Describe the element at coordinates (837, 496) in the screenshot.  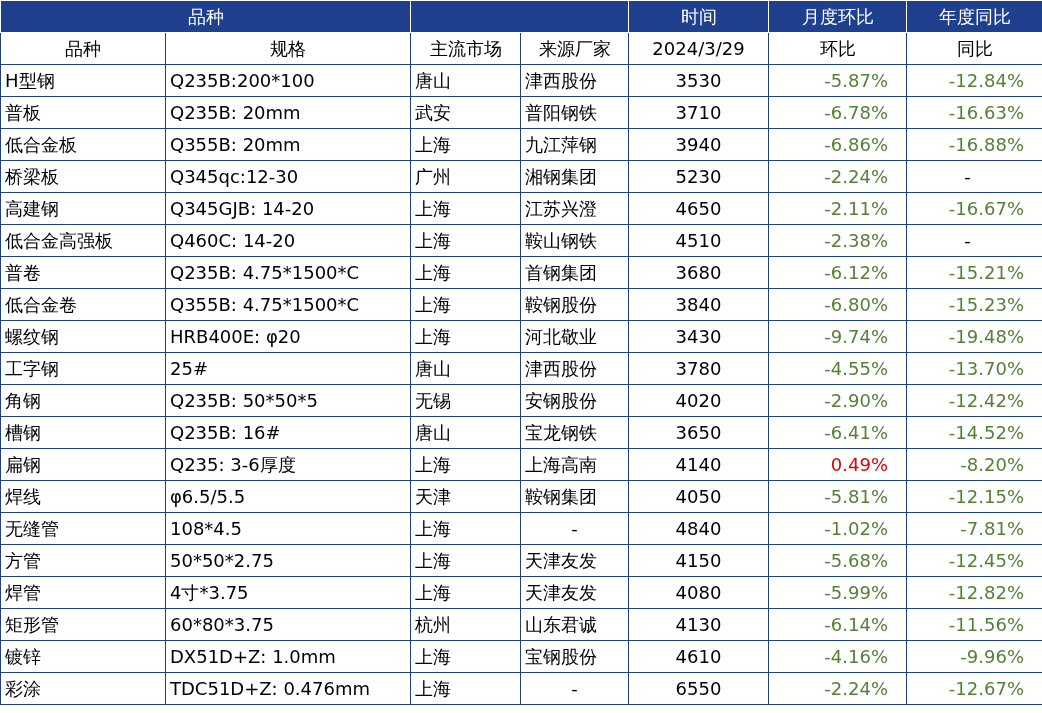
I see `table-cell: -5.81%` at that location.